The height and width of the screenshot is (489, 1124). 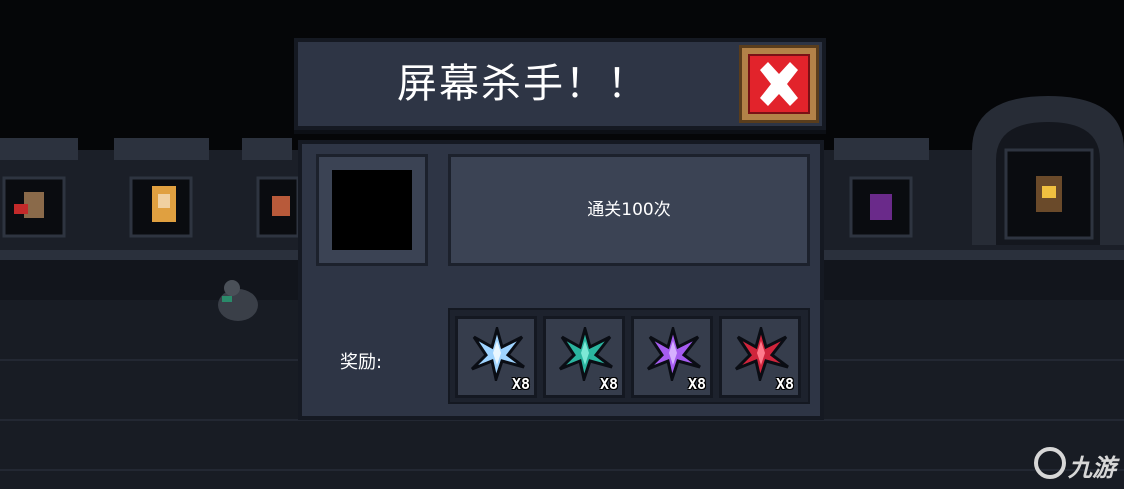 I want to click on reward-list: X8 X8 X8 X8, so click(x=629, y=356).